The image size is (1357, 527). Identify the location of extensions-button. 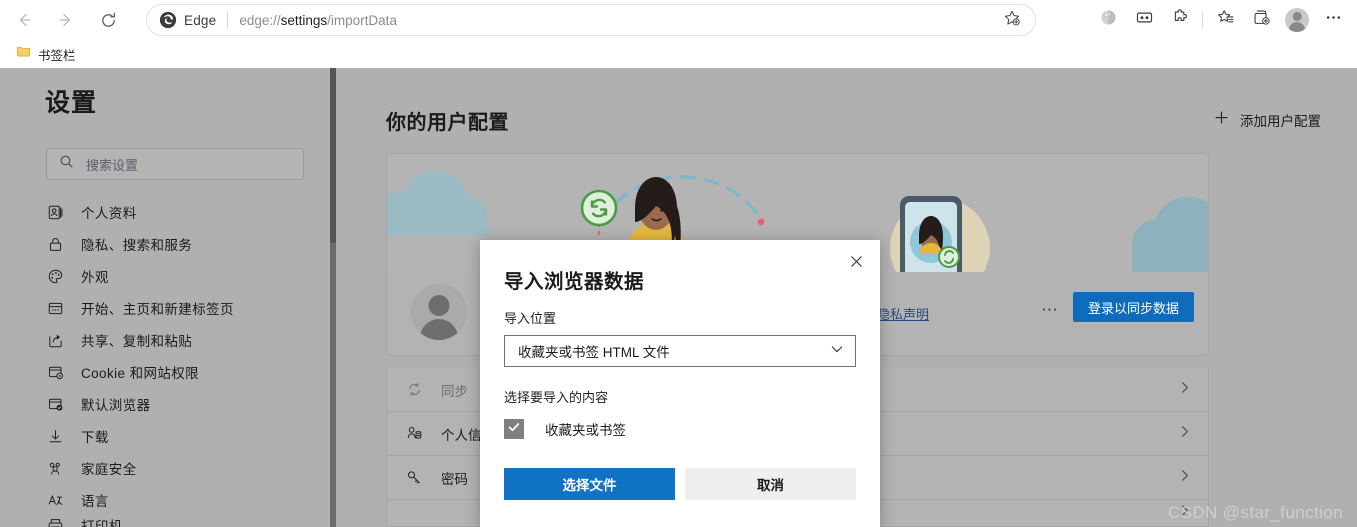
(1180, 20).